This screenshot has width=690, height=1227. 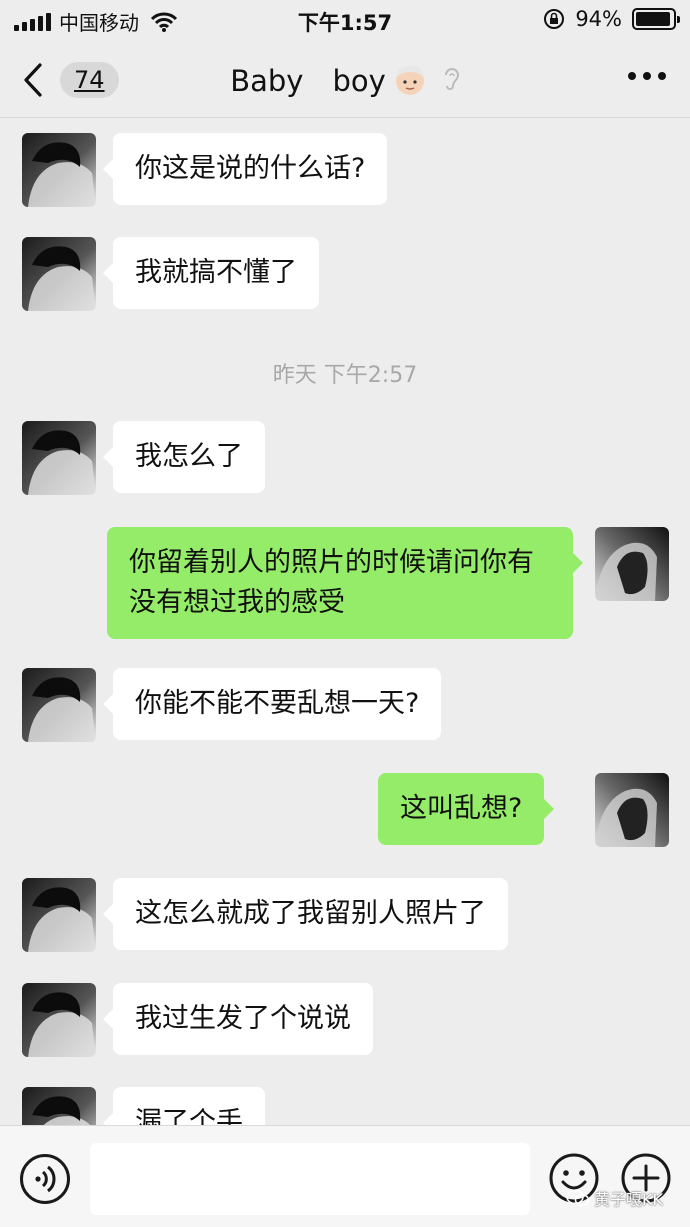 I want to click on status-right: 94%, so click(x=611, y=19).